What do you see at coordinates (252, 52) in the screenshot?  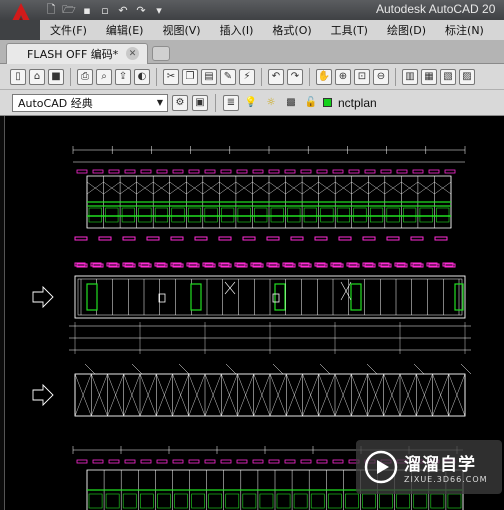 I see `document-tab-bar: FLASH OFF 编码* ✕` at bounding box center [252, 52].